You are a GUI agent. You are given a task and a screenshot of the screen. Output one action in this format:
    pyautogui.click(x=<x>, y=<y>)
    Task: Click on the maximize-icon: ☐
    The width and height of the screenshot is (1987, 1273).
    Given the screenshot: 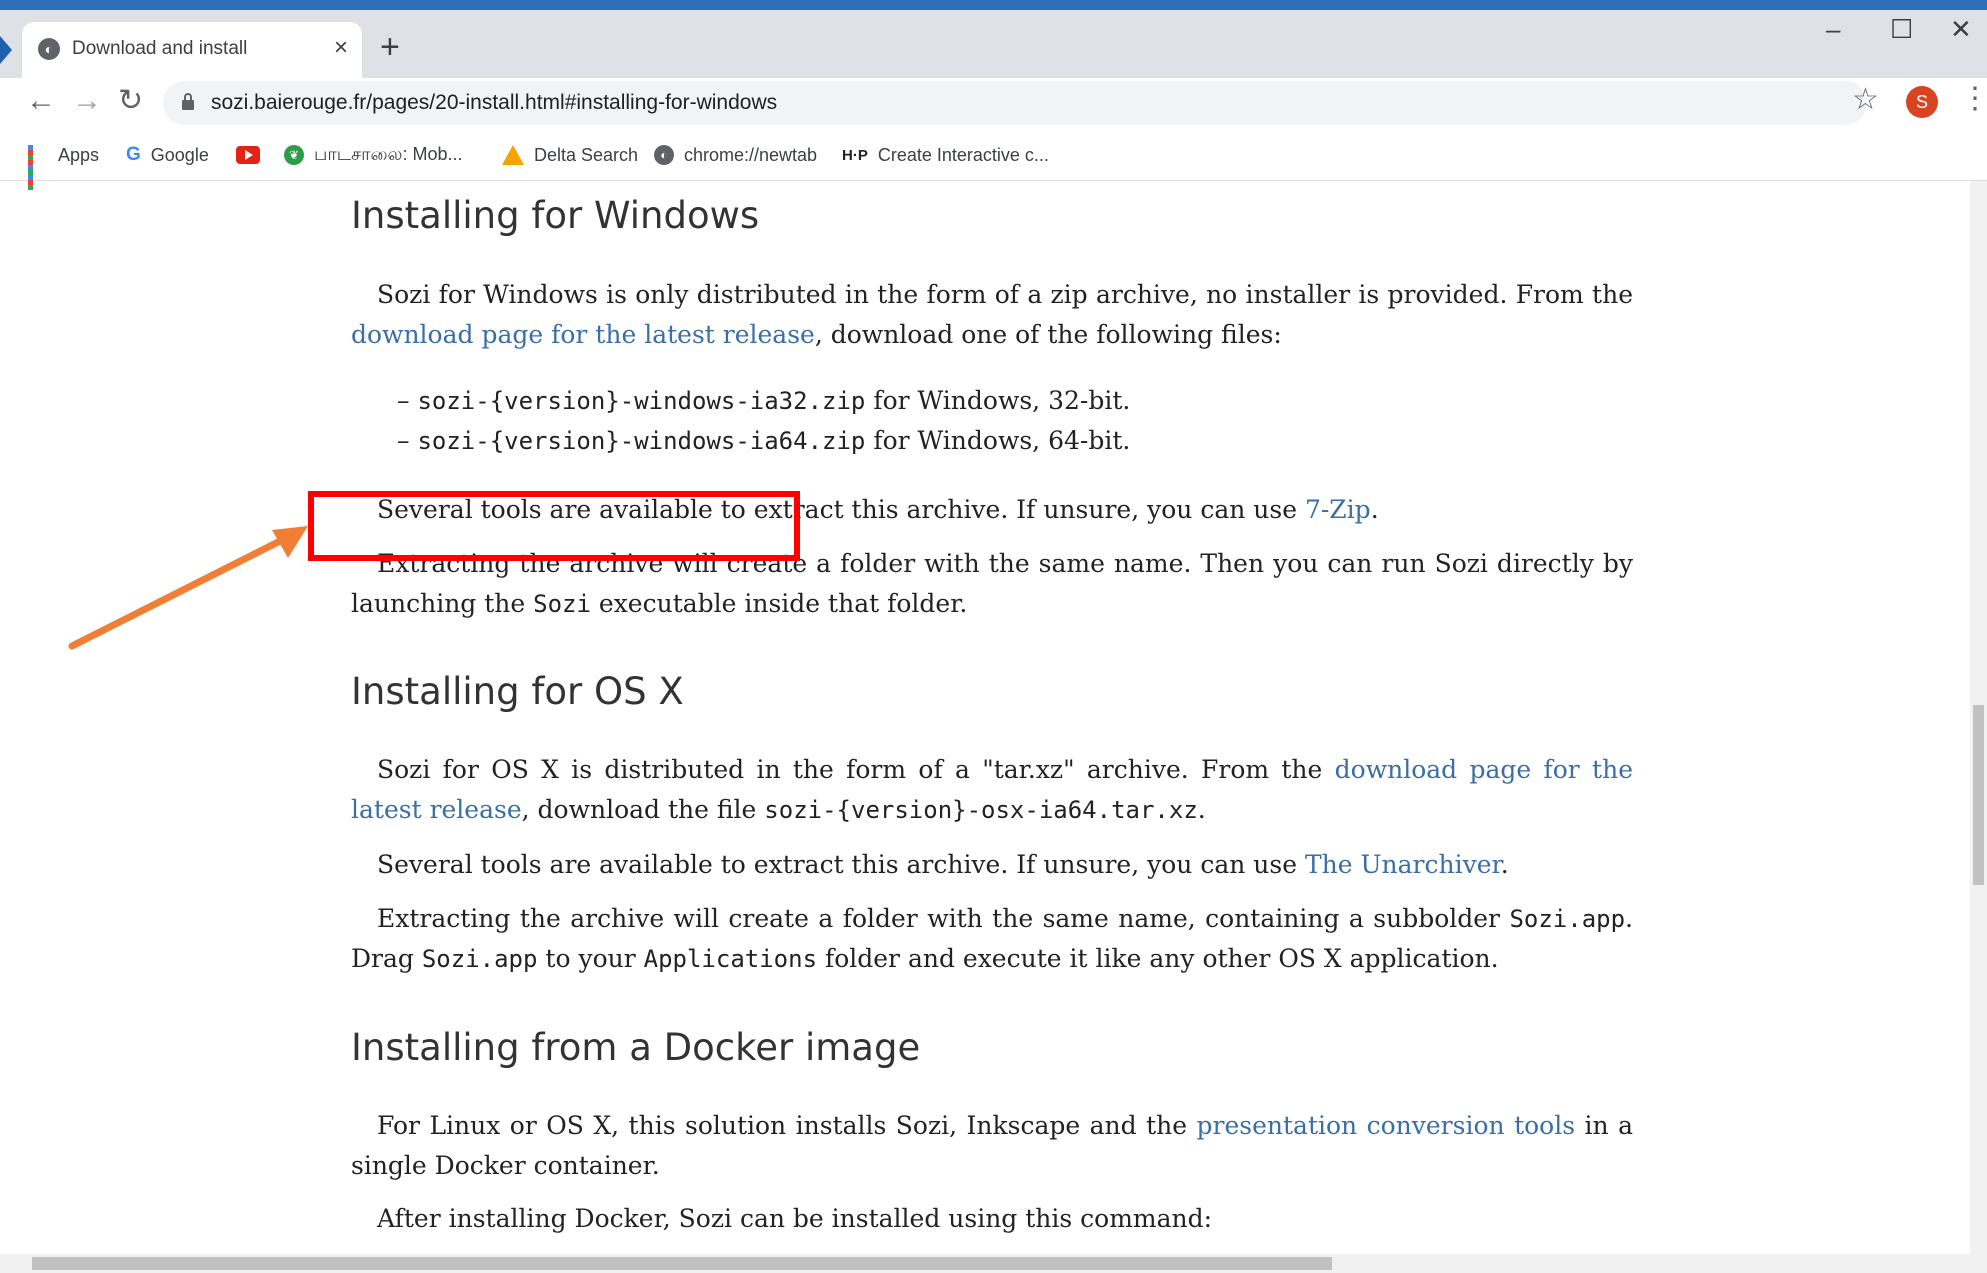 What is the action you would take?
    pyautogui.click(x=1901, y=29)
    